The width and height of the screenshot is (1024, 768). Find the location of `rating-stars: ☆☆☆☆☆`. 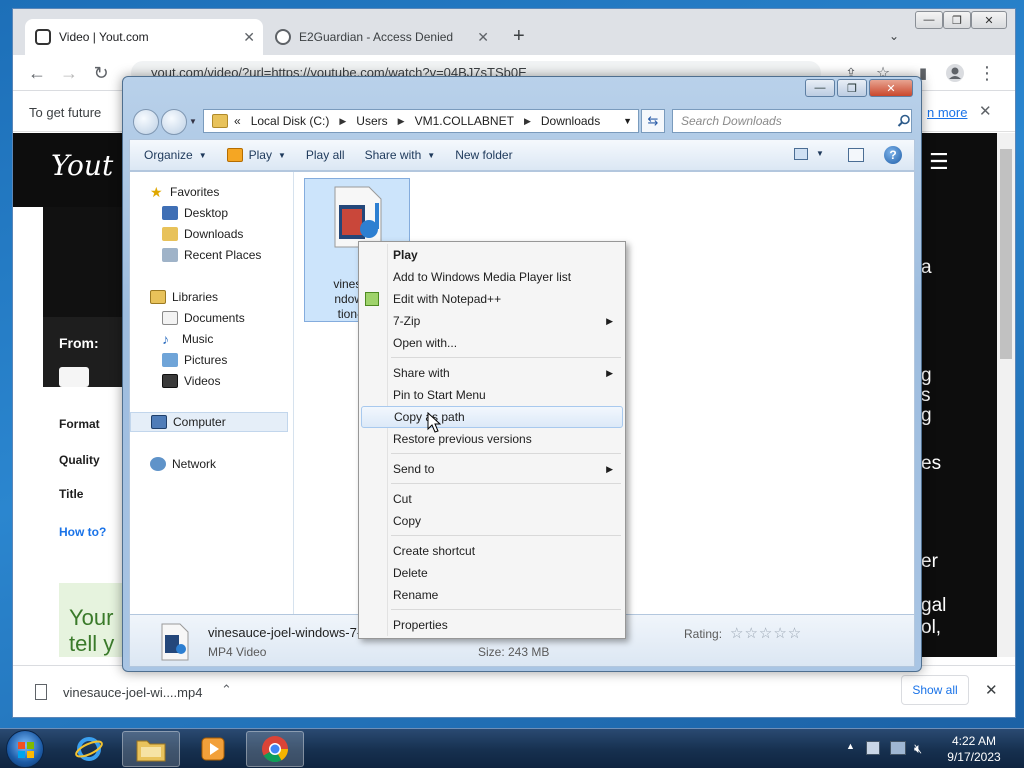

rating-stars: ☆☆☆☆☆ is located at coordinates (766, 633).